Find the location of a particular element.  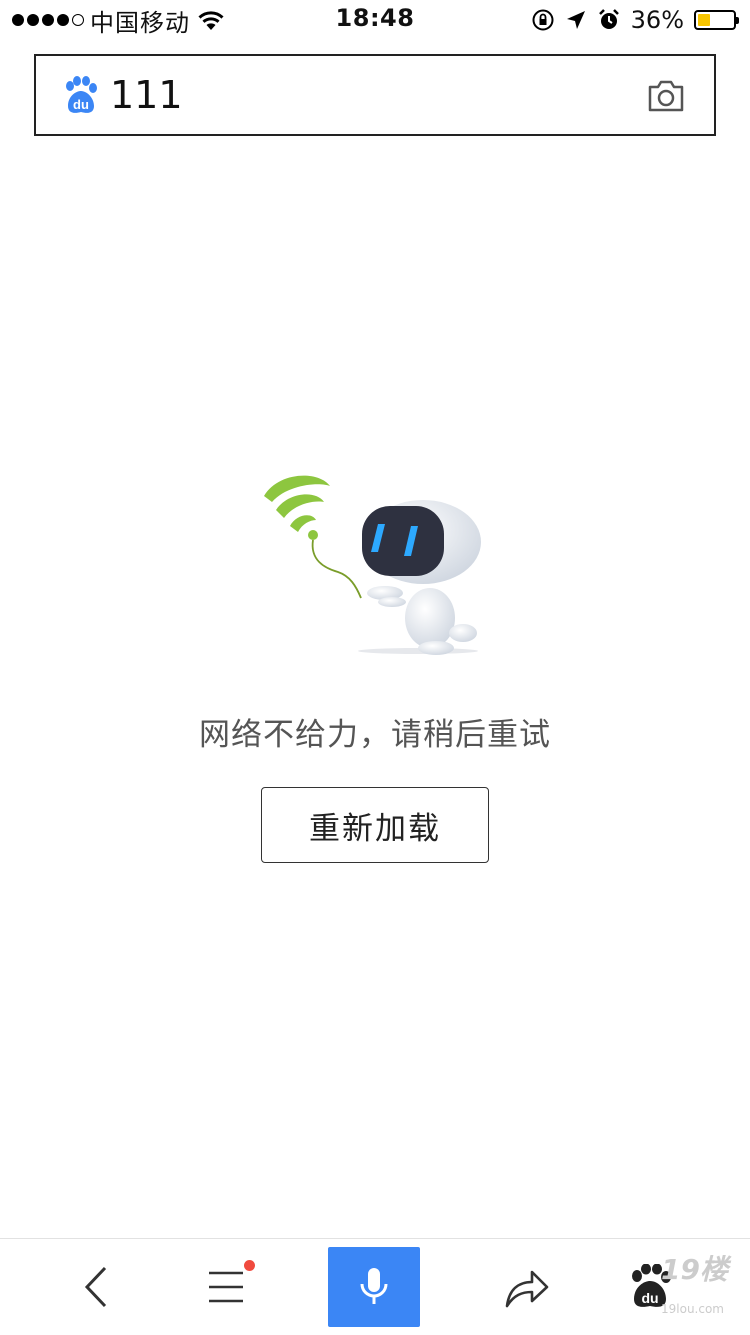

watermark-logo: 19楼 is located at coordinates (694, 1269).